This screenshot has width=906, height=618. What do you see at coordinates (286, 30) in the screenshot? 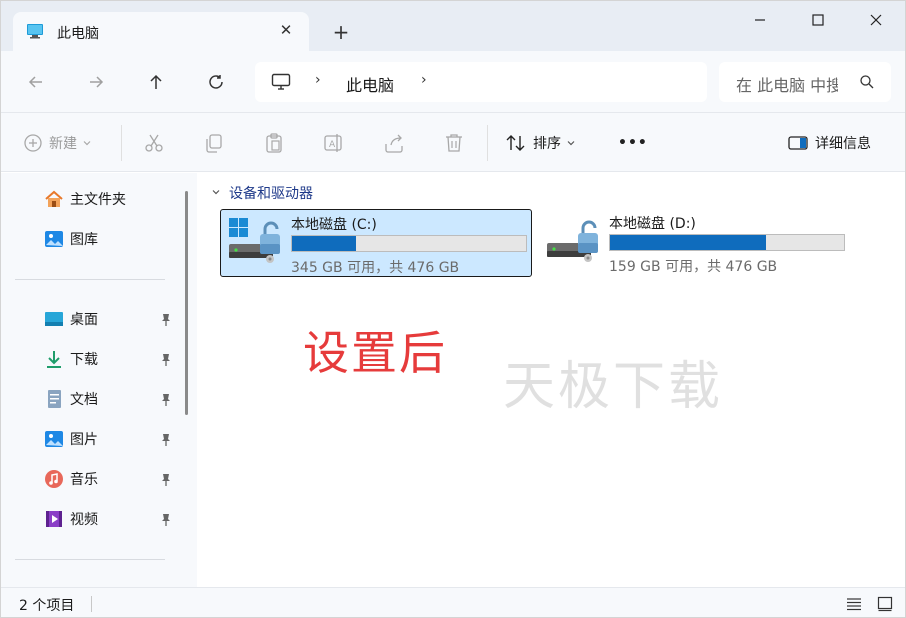
I see `tab-close-icon: ✕` at bounding box center [286, 30].